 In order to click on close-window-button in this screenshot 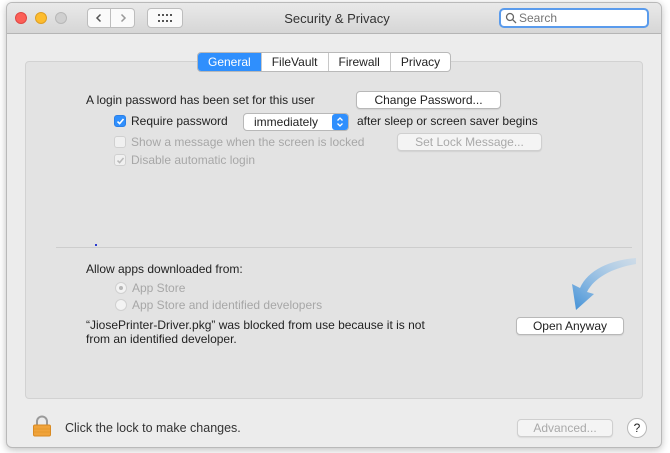, I will do `click(21, 18)`.